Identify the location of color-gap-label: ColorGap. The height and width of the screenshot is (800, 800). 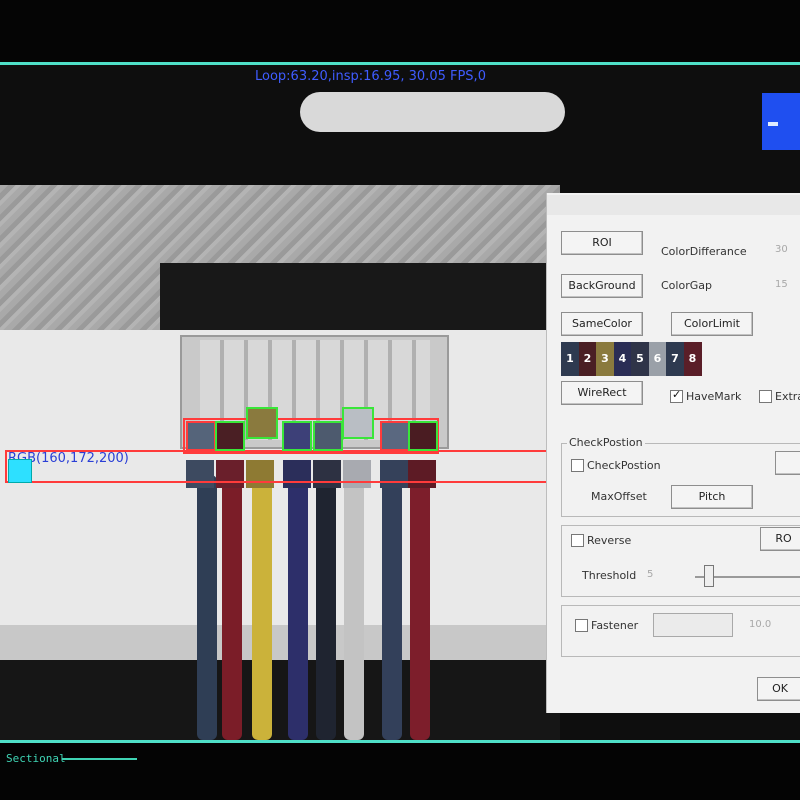
(686, 285).